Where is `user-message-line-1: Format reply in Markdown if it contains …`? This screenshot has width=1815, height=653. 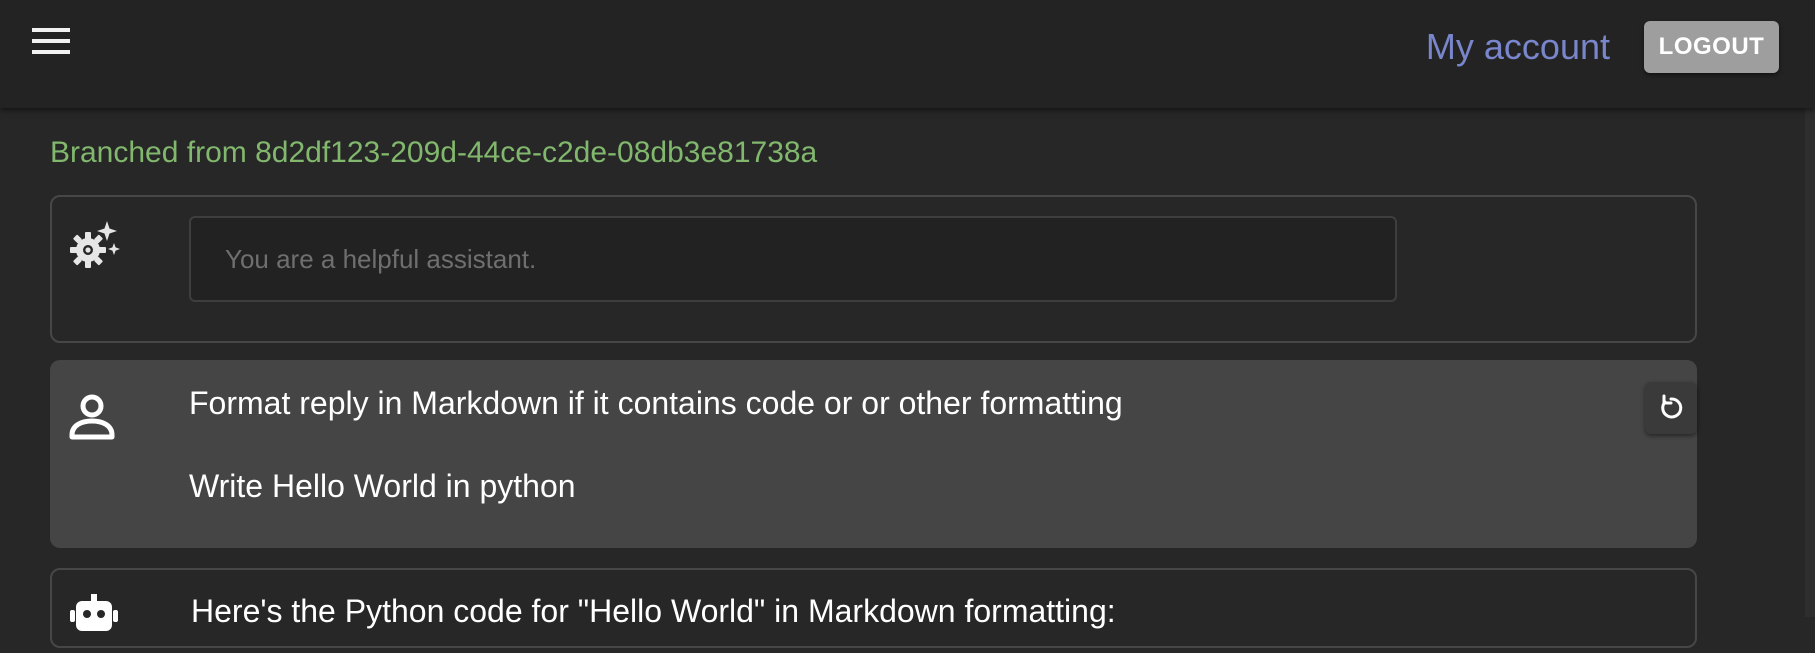
user-message-line-1: Format reply in Markdown if it contains … is located at coordinates (656, 403).